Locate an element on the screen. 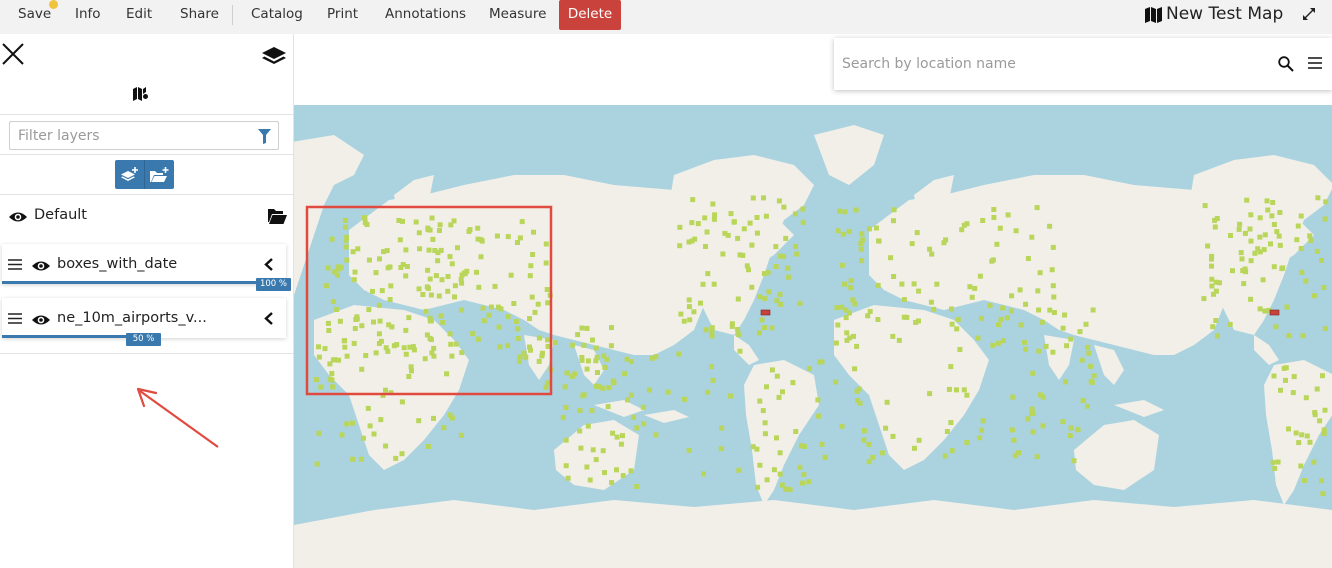  expand-icon is located at coordinates (1309, 14).